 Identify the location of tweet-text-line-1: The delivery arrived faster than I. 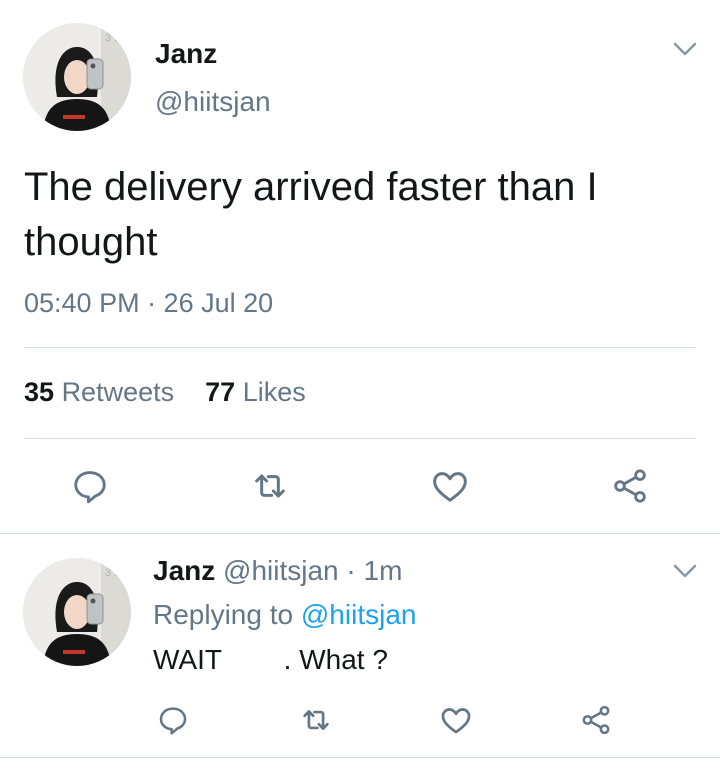
(311, 187).